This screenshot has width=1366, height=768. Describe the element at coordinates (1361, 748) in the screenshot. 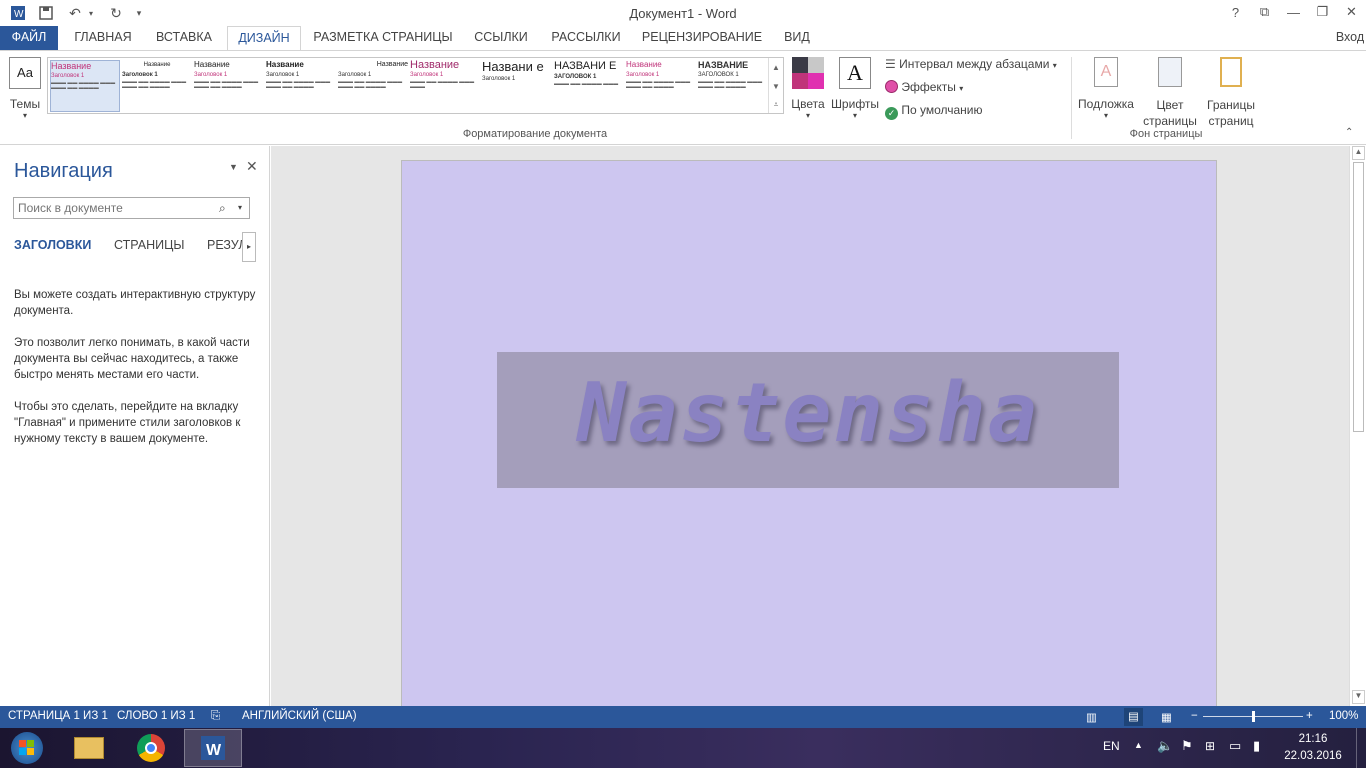

I see `show-desktop-button` at that location.